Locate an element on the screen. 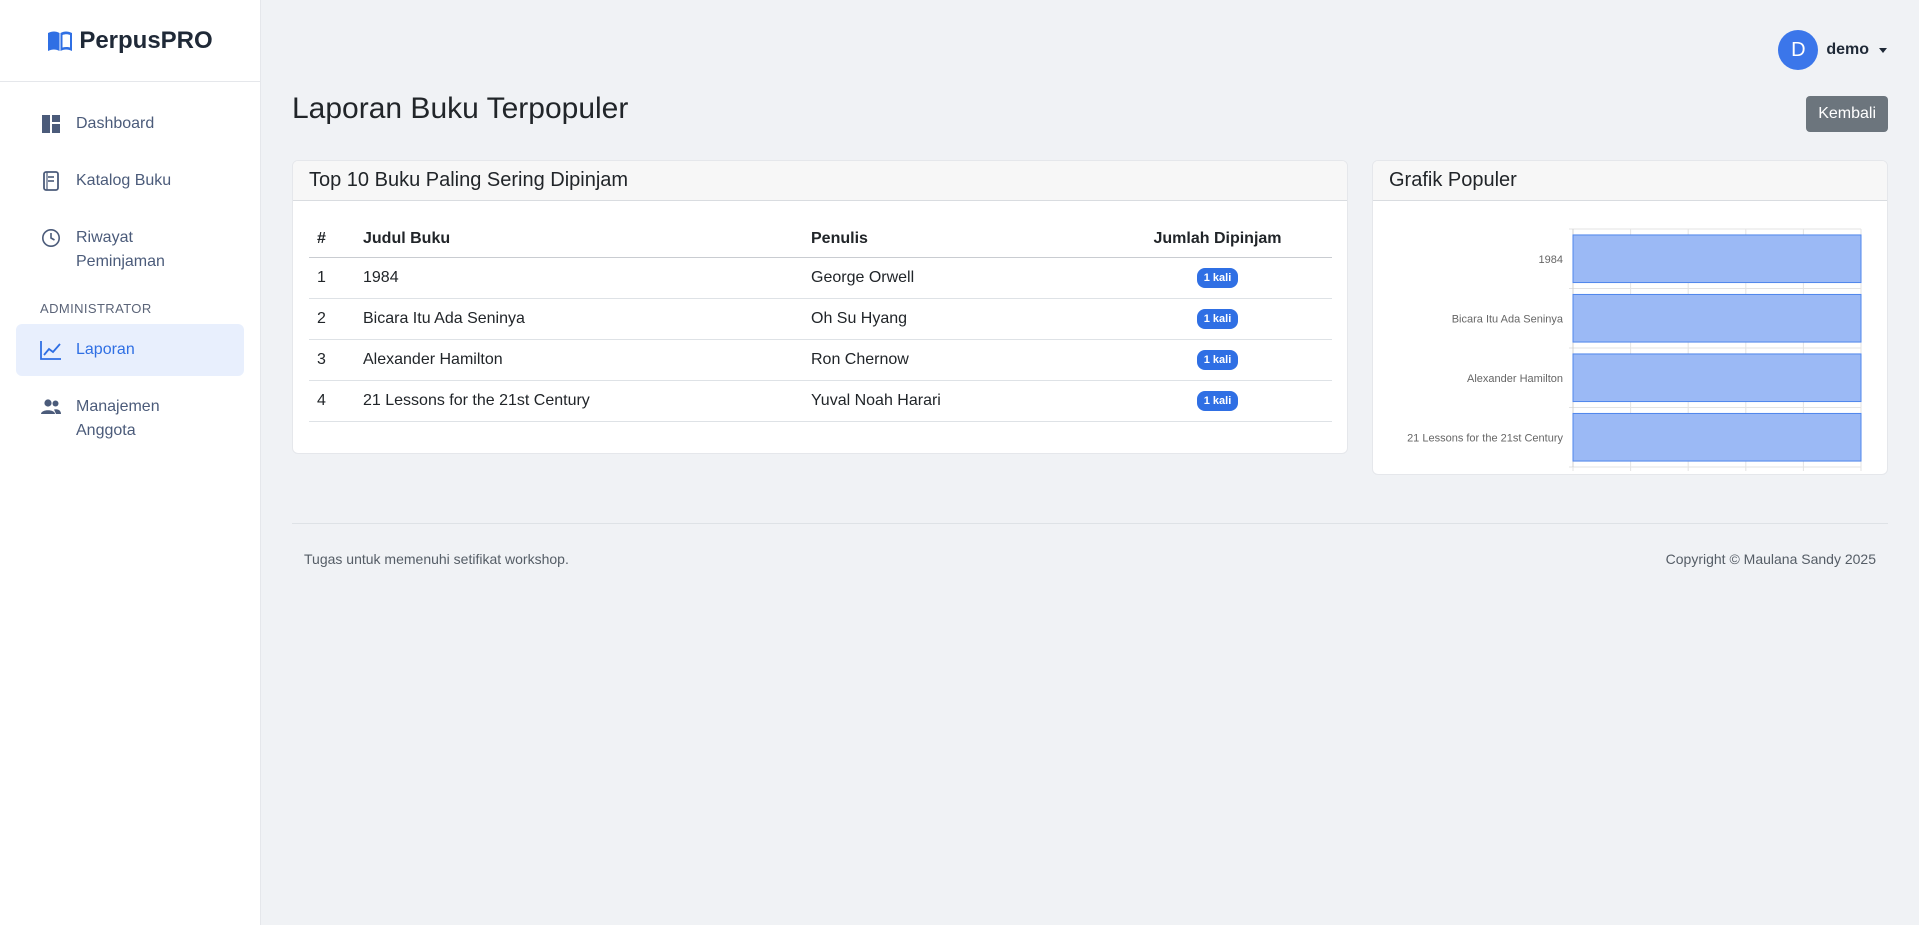 This screenshot has width=1919, height=925. clock-icon is located at coordinates (51, 238).